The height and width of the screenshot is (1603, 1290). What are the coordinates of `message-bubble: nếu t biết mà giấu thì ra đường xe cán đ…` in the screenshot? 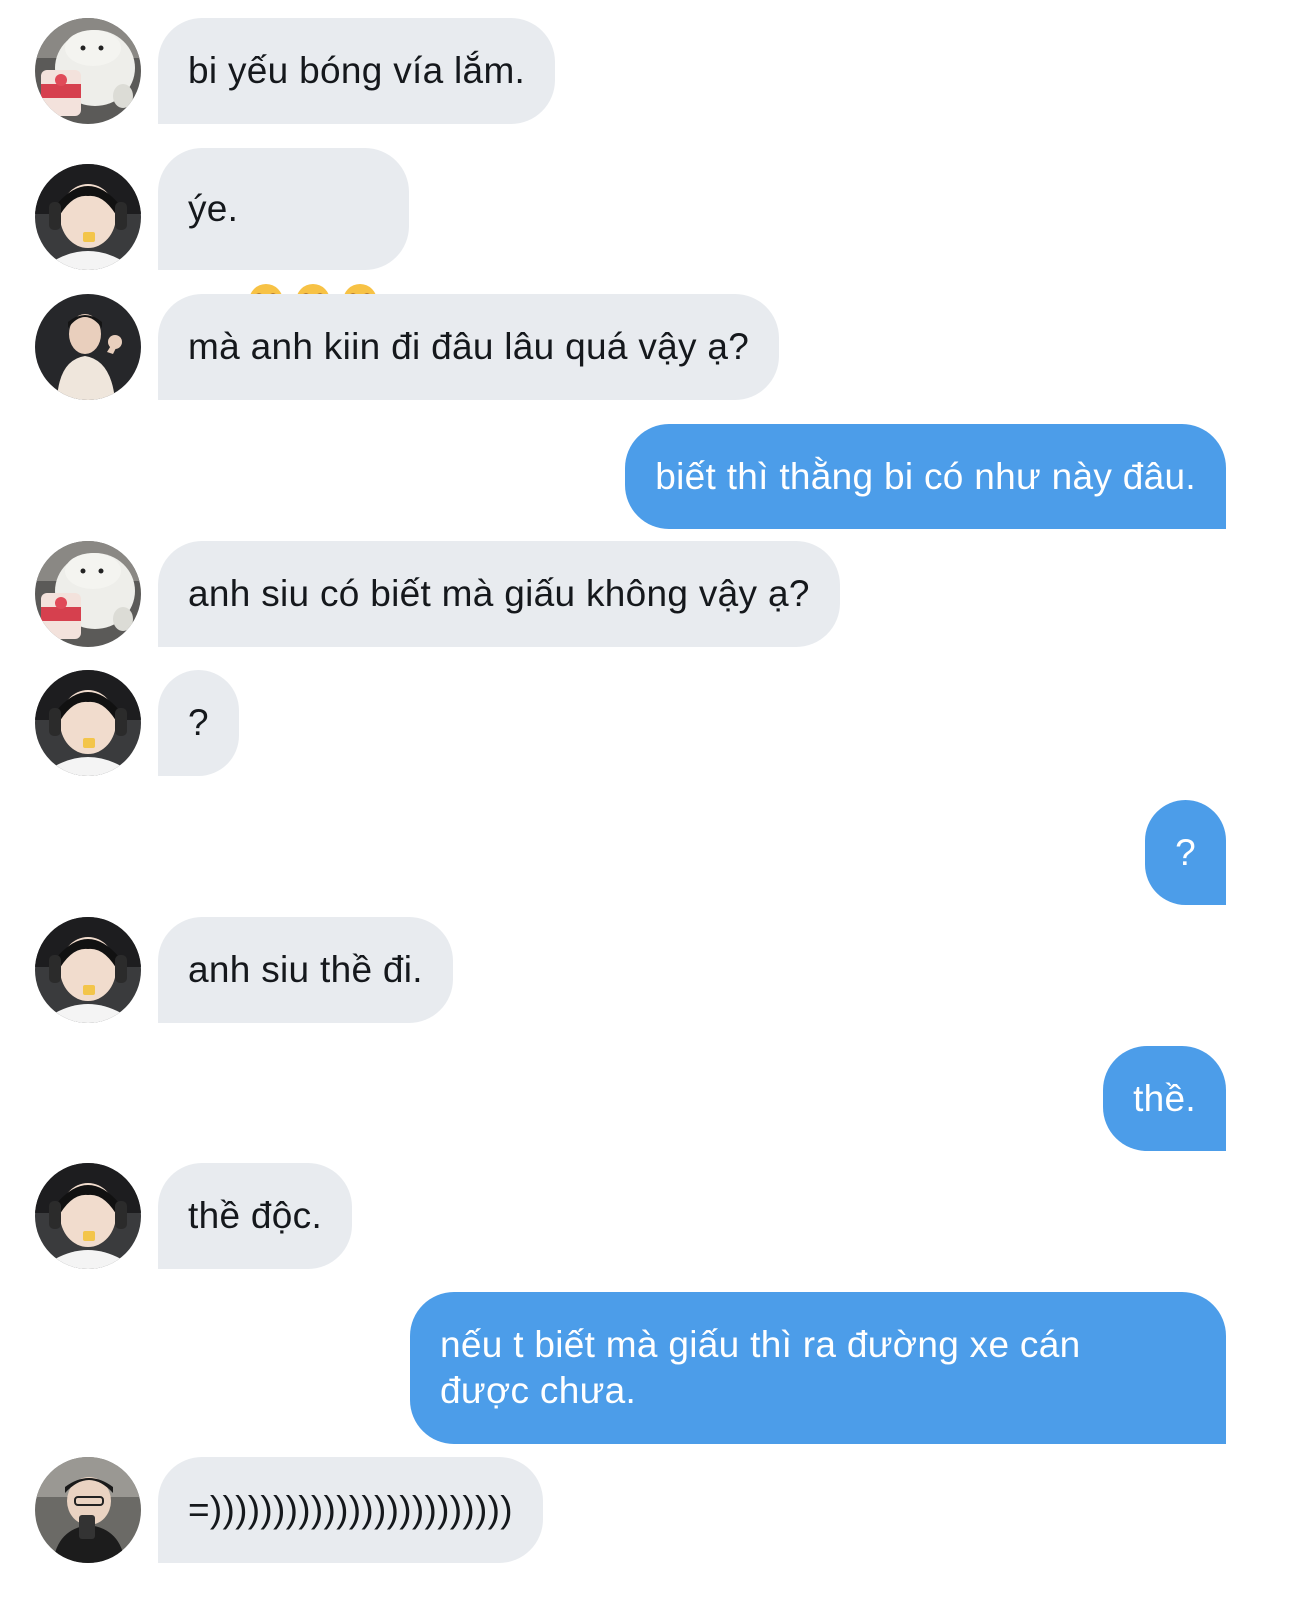 It's located at (818, 1368).